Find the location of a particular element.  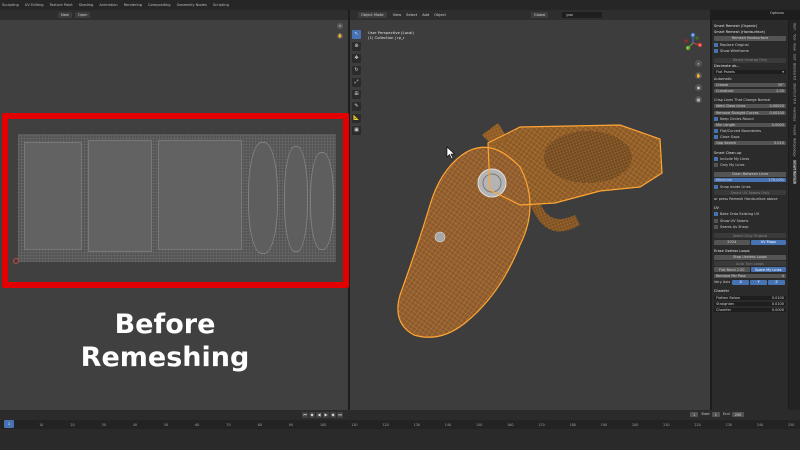

scale-tool-icon: ⤢ is located at coordinates (356, 82).